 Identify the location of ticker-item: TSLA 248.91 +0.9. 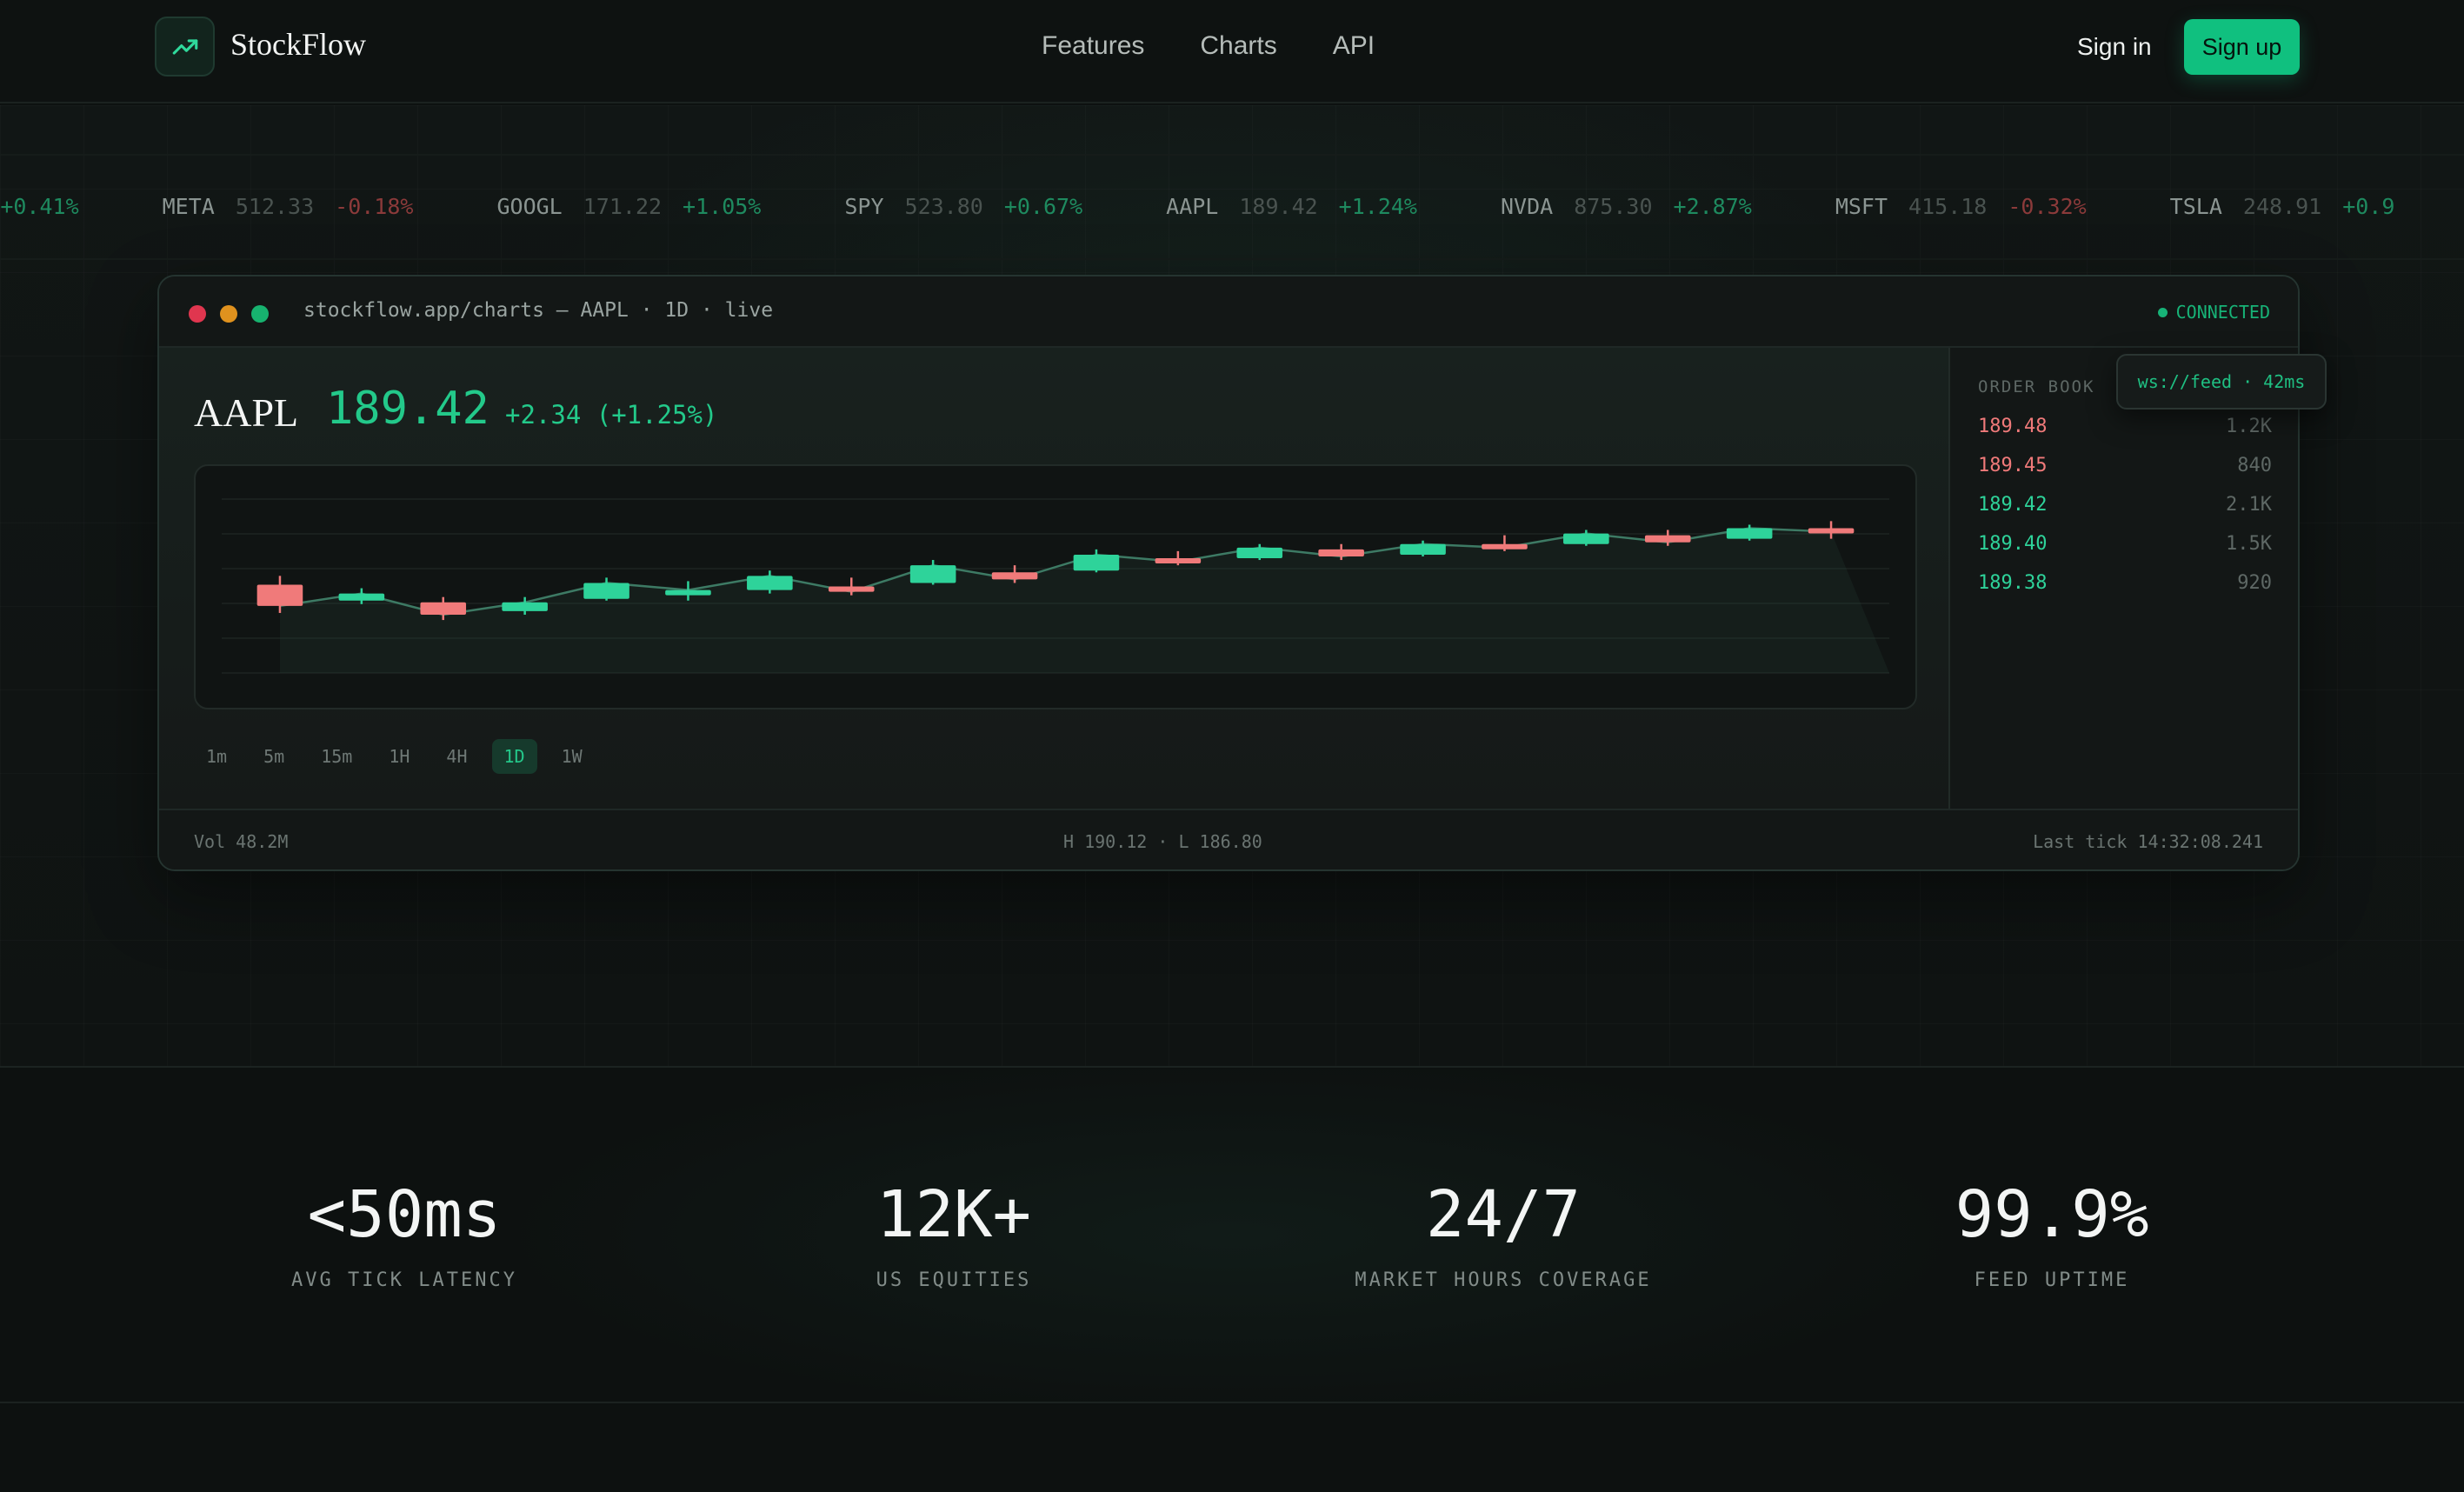
(2282, 207).